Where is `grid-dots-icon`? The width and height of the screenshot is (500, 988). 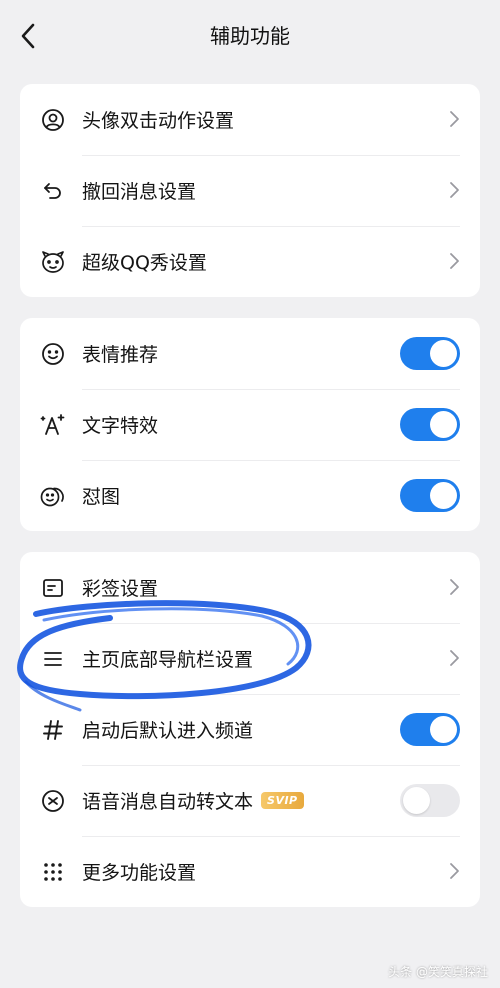
grid-dots-icon is located at coordinates (53, 872).